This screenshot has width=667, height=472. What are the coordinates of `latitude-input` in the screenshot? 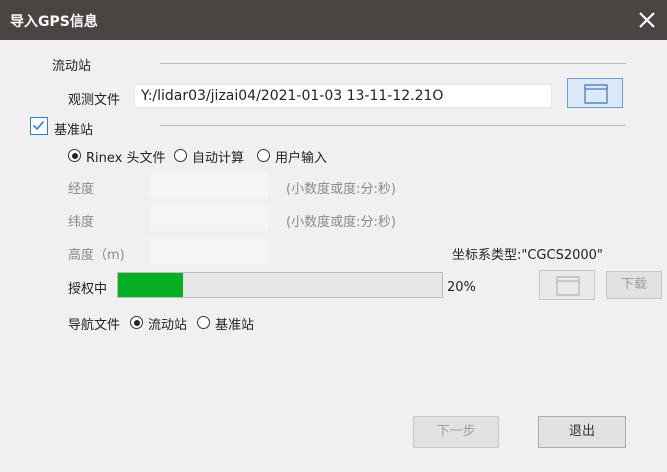 It's located at (209, 218).